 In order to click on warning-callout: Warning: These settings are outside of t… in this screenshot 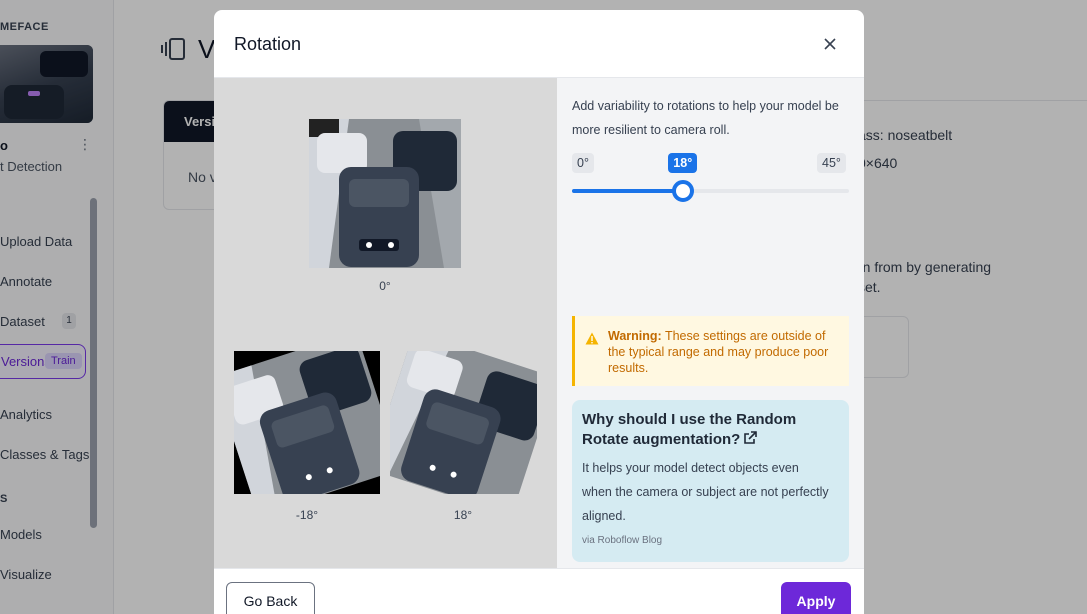, I will do `click(710, 351)`.